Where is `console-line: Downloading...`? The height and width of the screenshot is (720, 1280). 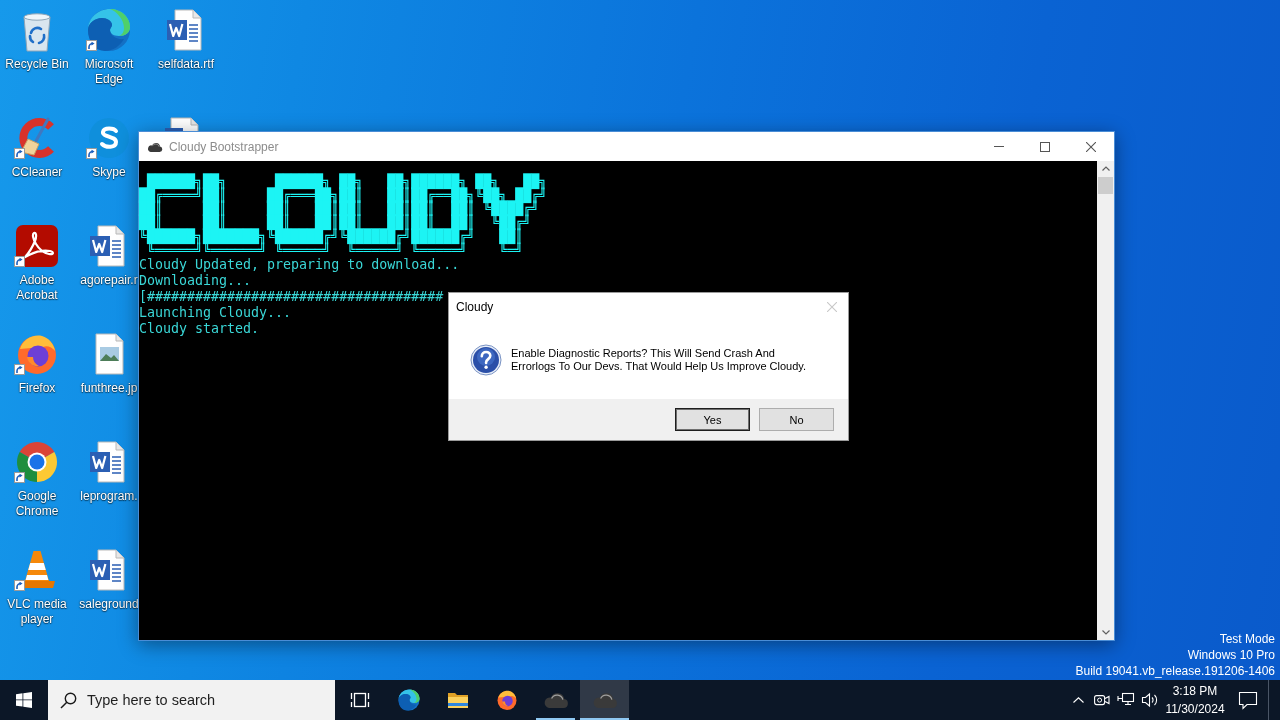
console-line: Downloading... is located at coordinates (195, 281).